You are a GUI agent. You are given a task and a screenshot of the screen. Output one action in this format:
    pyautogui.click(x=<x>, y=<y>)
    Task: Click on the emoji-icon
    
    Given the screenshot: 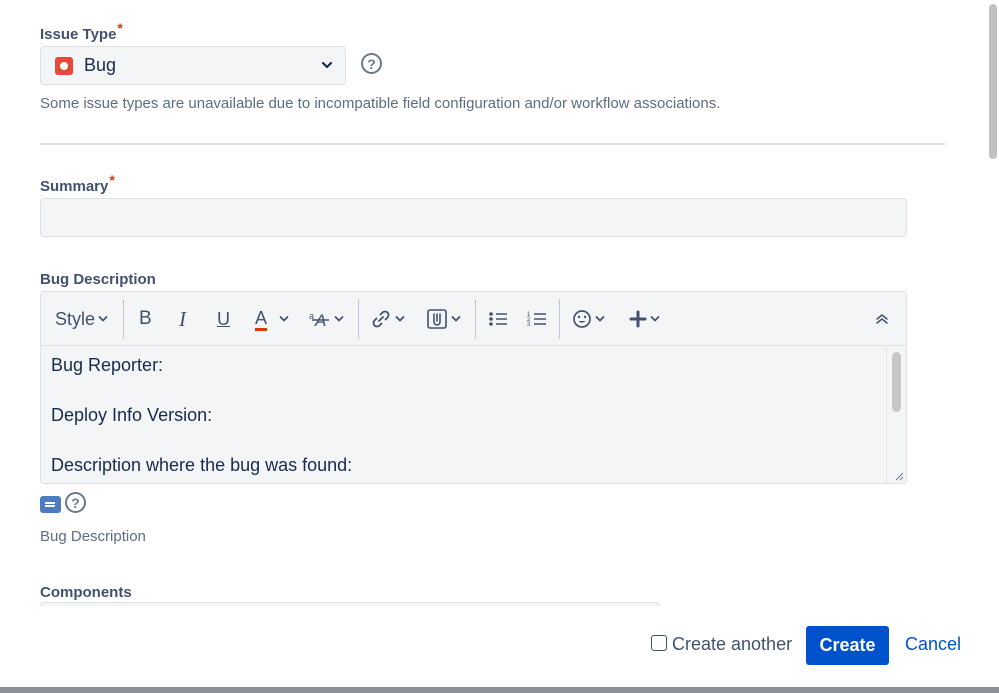 What is the action you would take?
    pyautogui.click(x=582, y=319)
    